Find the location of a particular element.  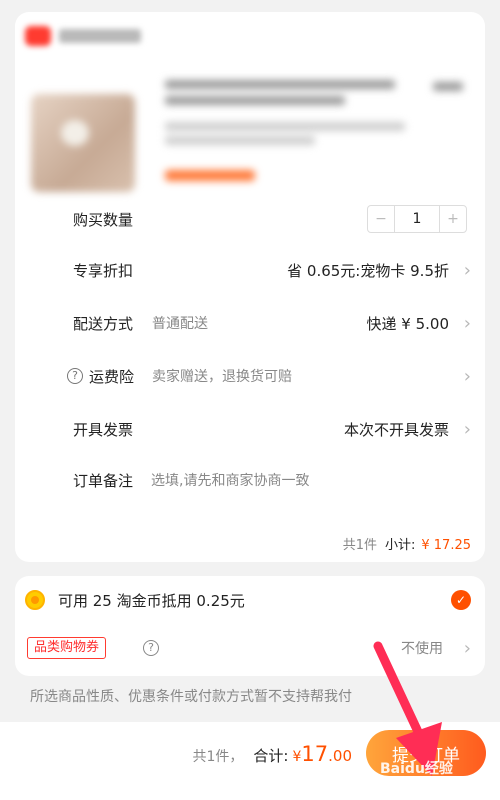

checkbox-checked-icon: ✓ is located at coordinates (461, 600).